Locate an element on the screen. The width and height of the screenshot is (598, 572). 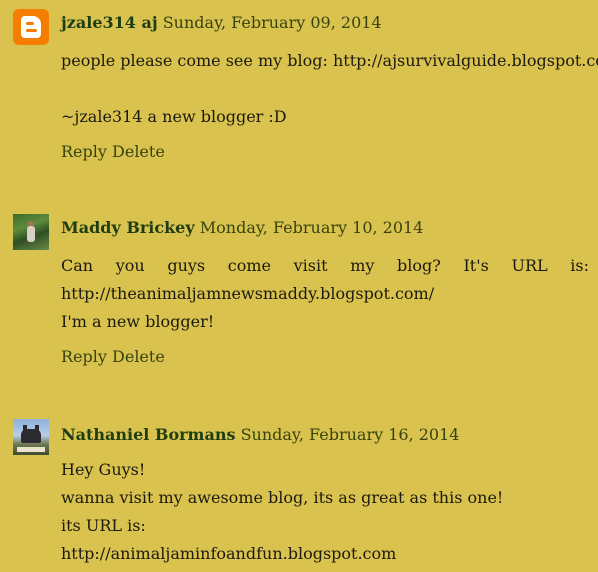
blogger-logo-mark is located at coordinates (31, 27).